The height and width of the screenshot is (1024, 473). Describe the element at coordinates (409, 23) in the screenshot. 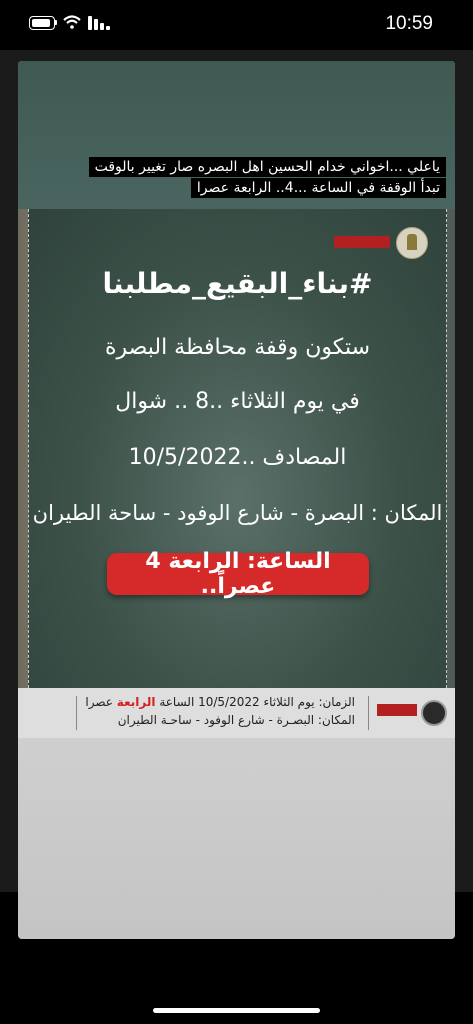

I see `status-time: 10:59` at that location.